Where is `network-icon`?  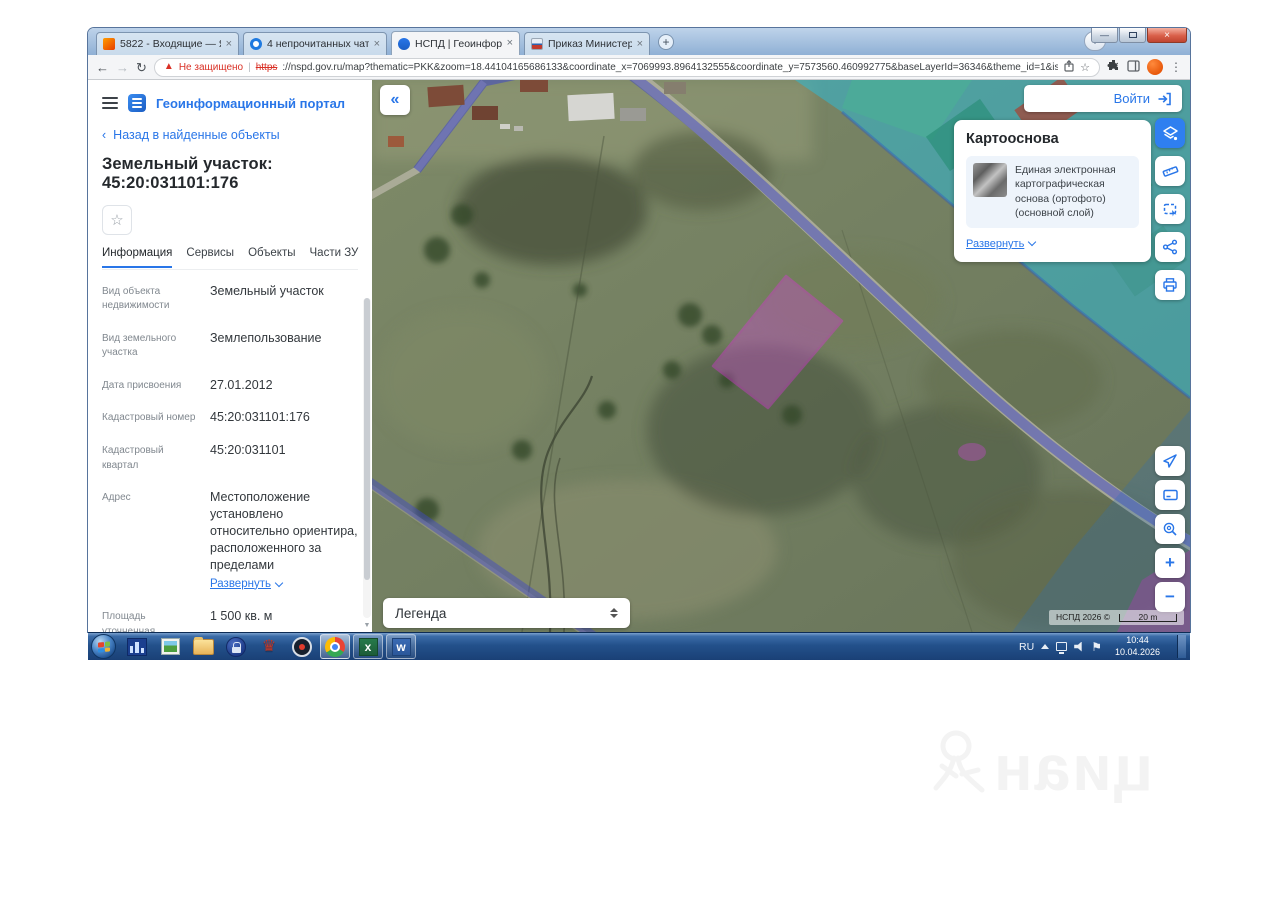 network-icon is located at coordinates (1062, 648).